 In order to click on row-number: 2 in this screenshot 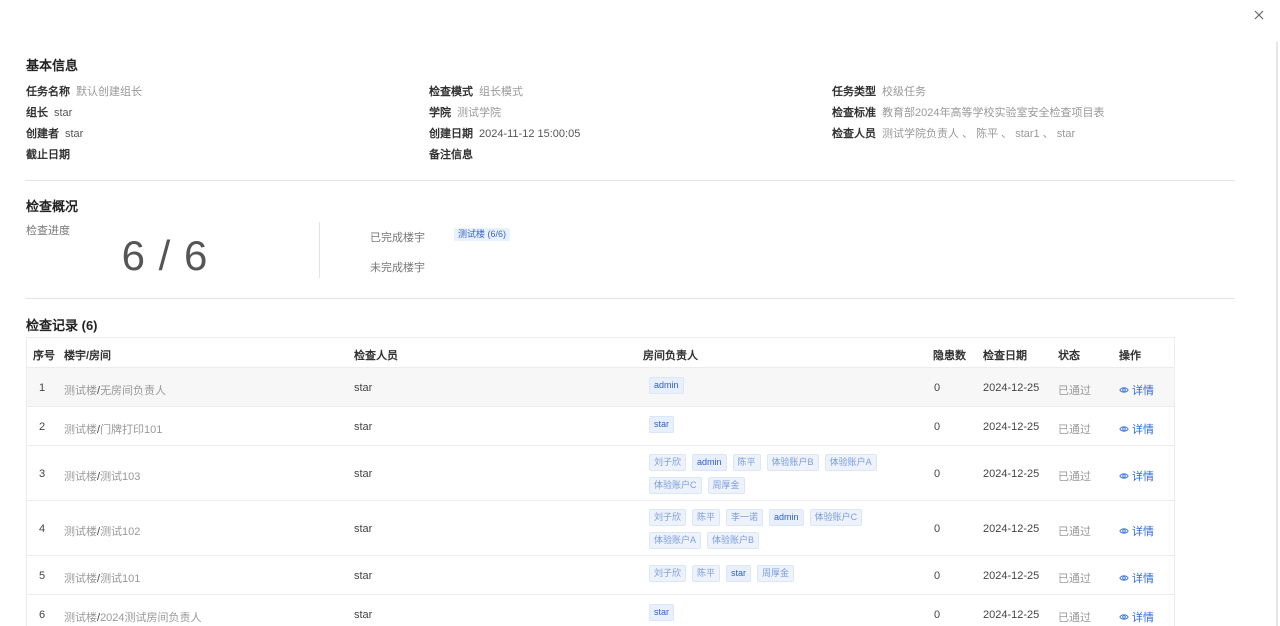, I will do `click(42, 427)`.